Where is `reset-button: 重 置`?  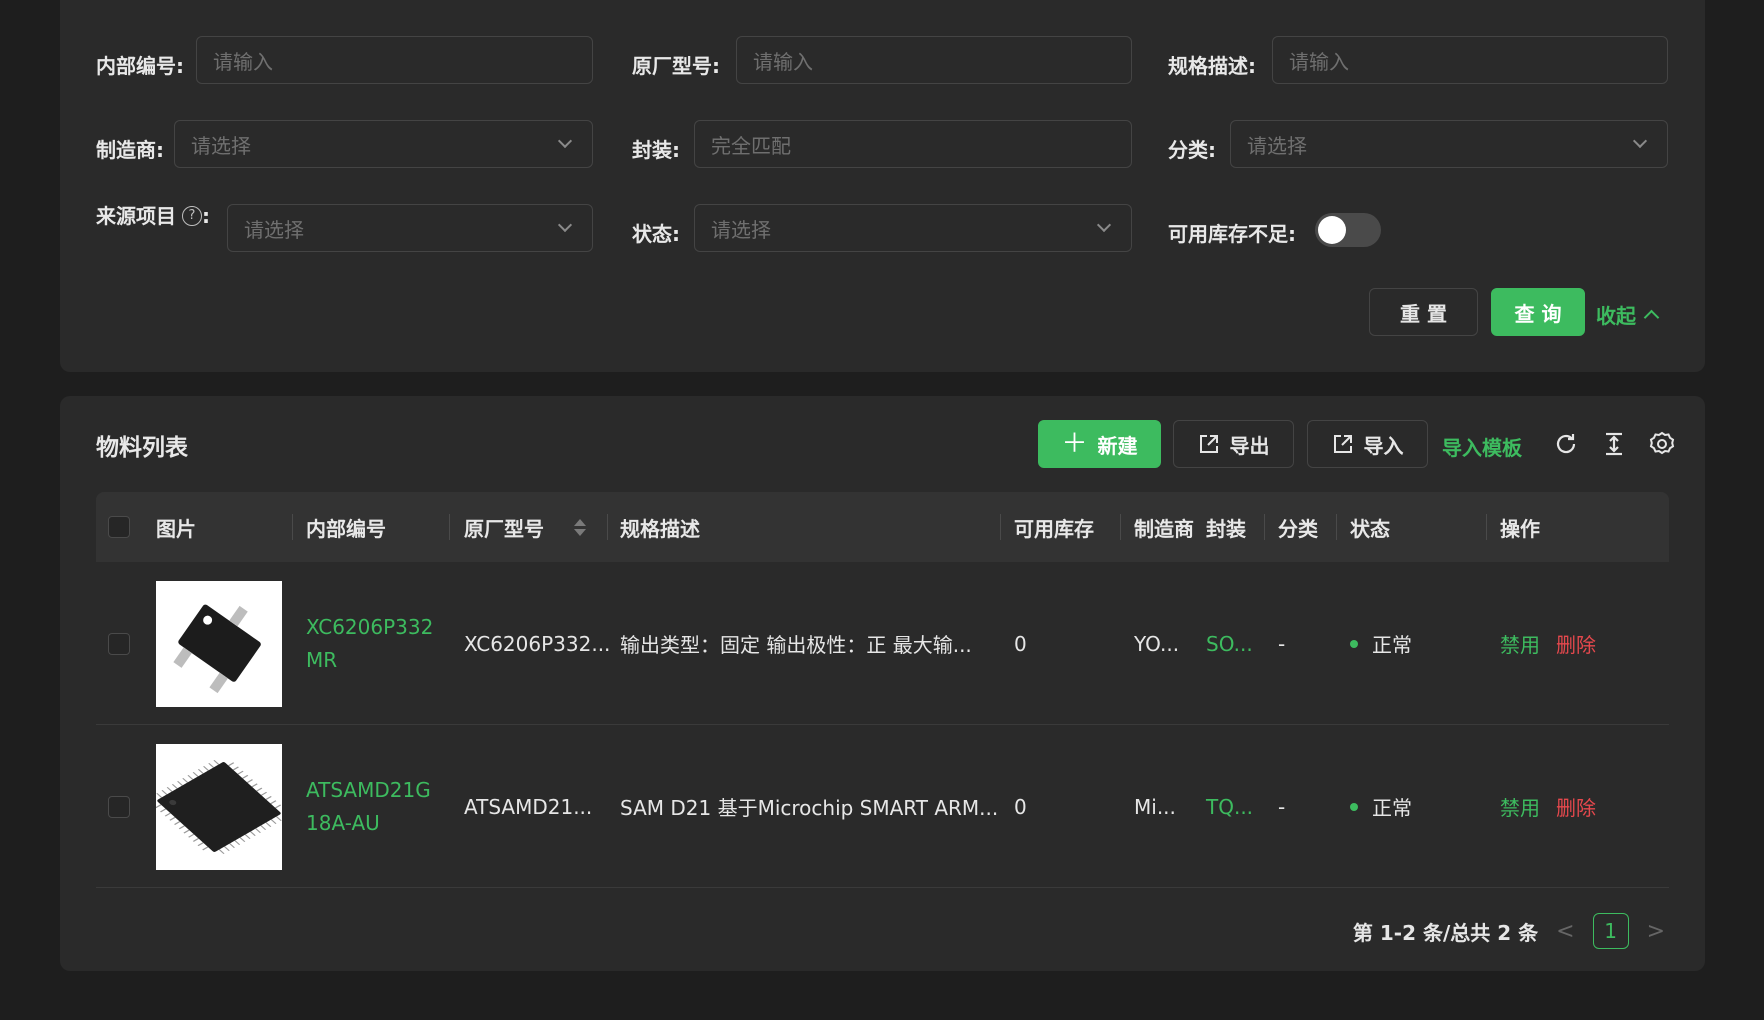 reset-button: 重 置 is located at coordinates (1423, 312).